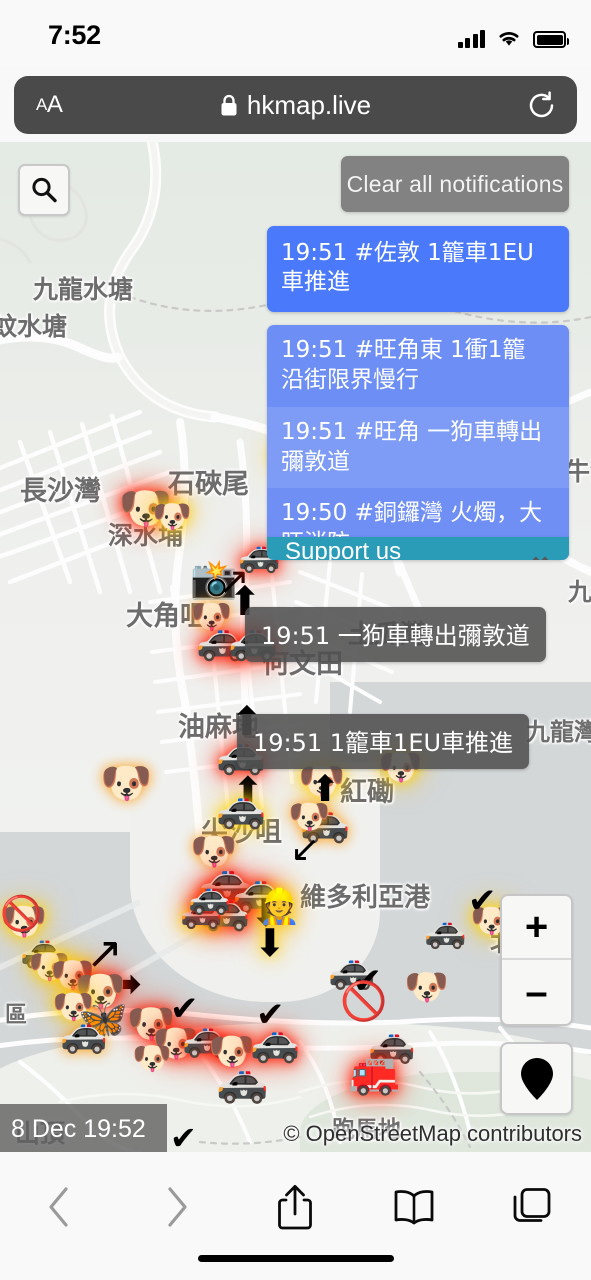 The image size is (591, 1280). What do you see at coordinates (208, 484) in the screenshot?
I see `map-place-label: 石硤尾` at bounding box center [208, 484].